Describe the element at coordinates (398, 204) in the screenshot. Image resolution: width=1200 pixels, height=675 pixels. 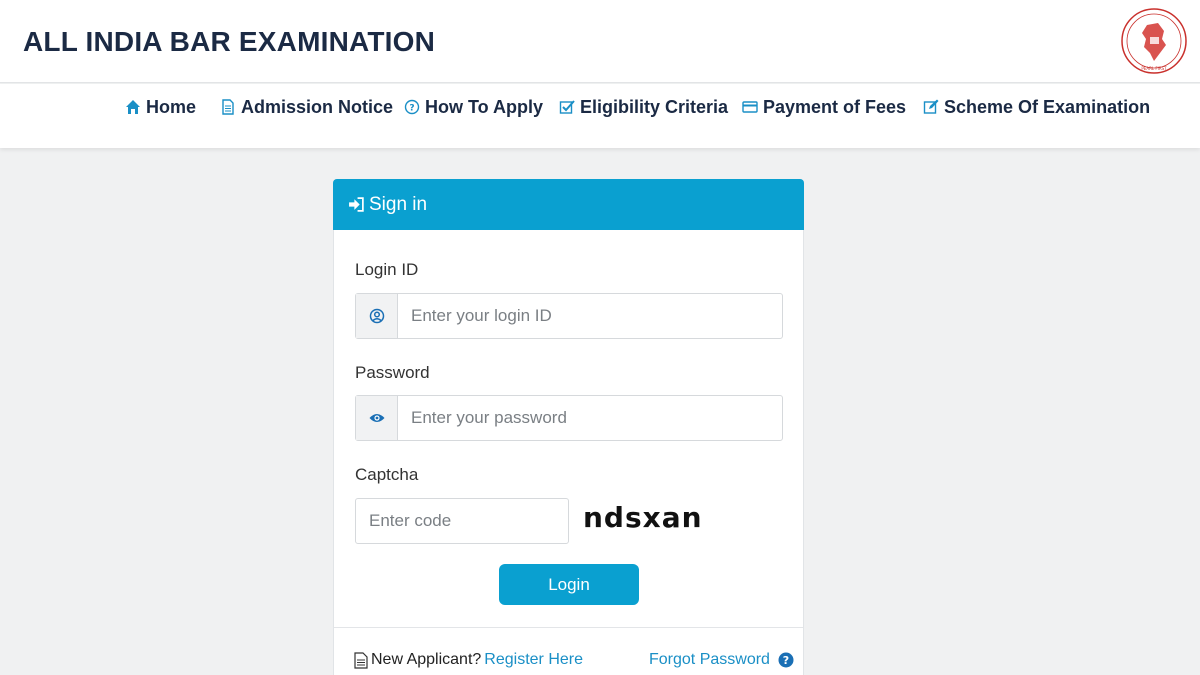
I see `signin-title: Sign in` at that location.